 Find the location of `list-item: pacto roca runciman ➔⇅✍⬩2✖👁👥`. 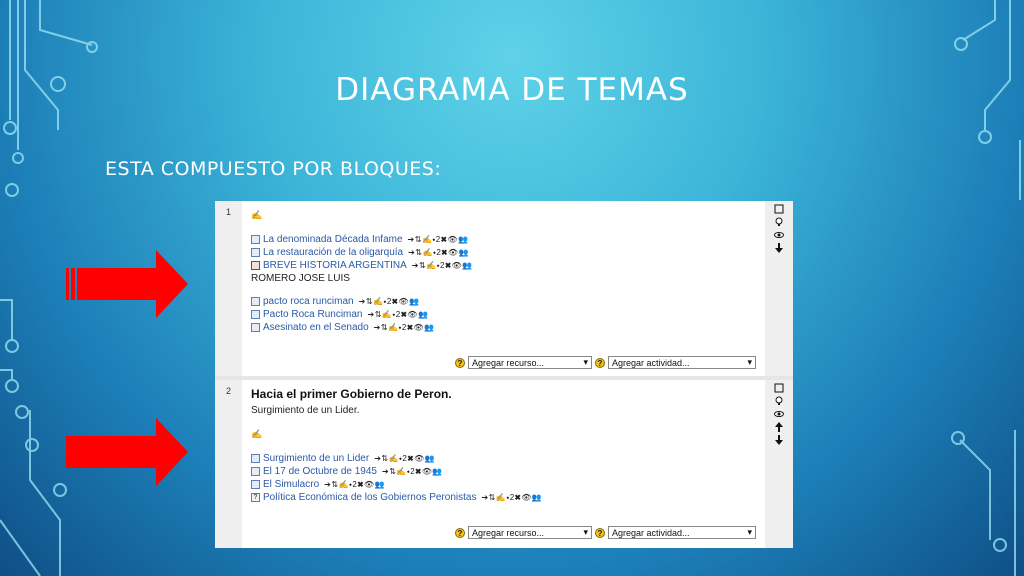

list-item: pacto roca runciman ➔⇅✍⬩2✖👁👥 is located at coordinates (335, 301).